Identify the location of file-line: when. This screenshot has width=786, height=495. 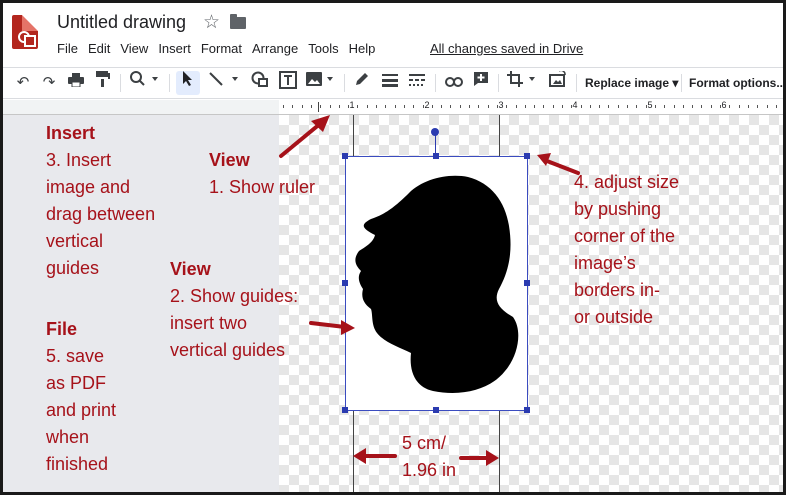
(68, 437).